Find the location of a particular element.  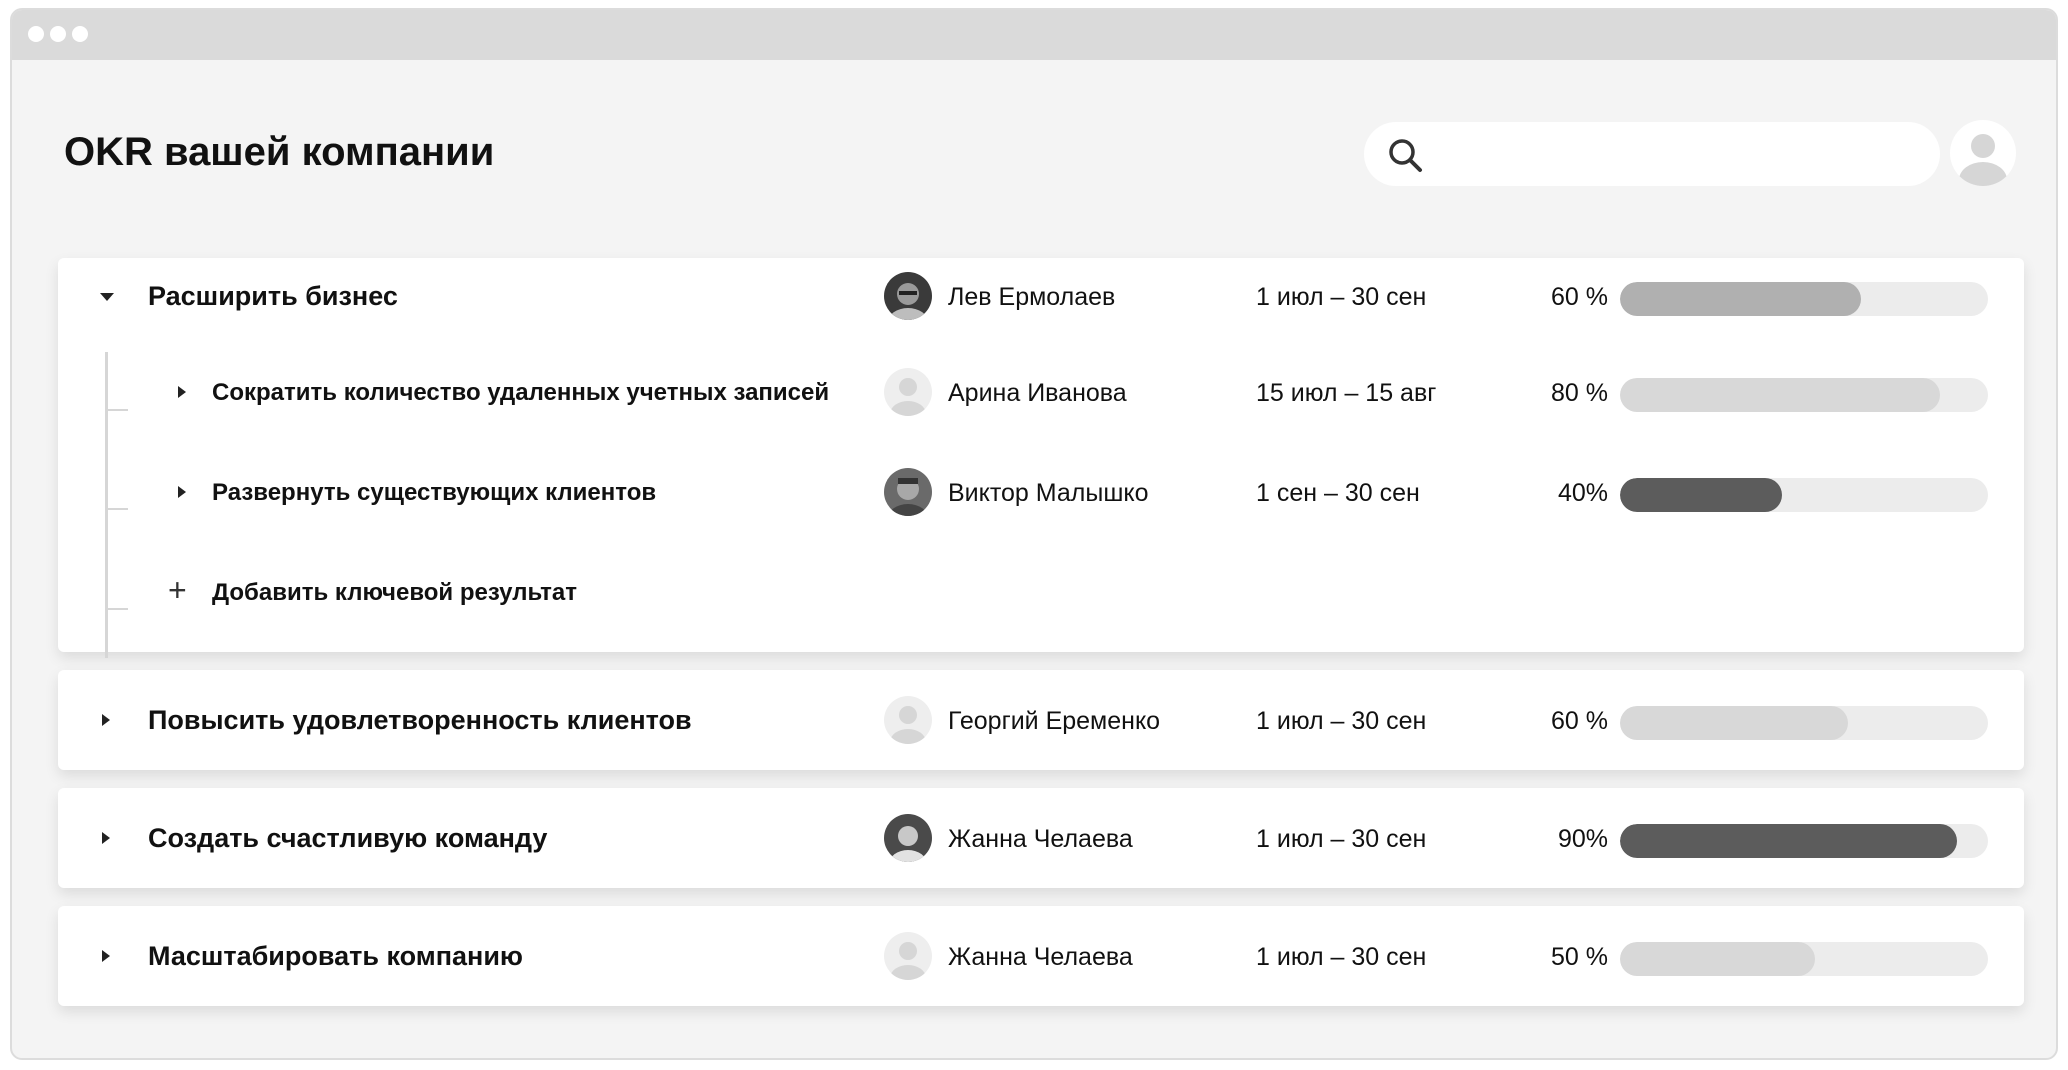

page-title: OKR вашей компании is located at coordinates (279, 152).